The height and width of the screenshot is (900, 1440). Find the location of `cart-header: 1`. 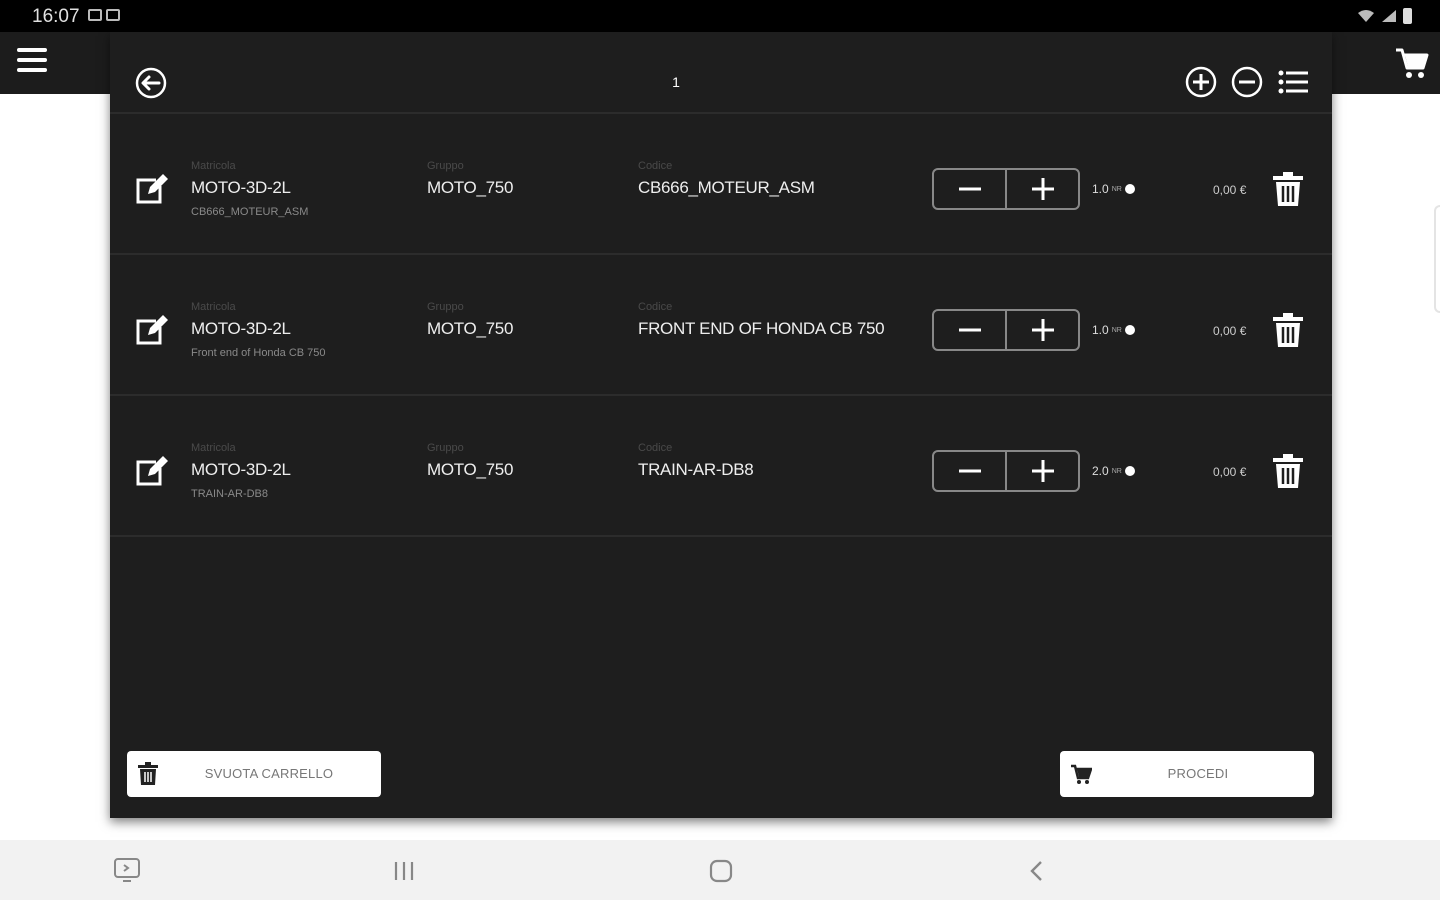

cart-header: 1 is located at coordinates (721, 73).